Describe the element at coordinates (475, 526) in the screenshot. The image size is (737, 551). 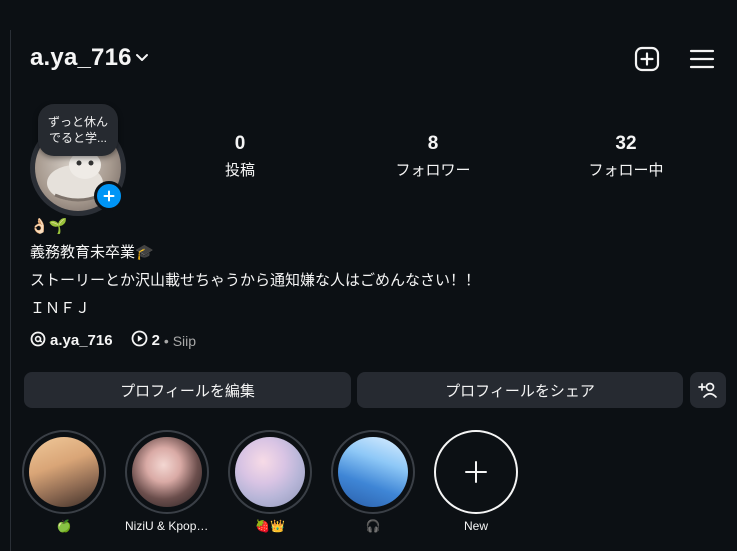
I see `new-highlight-label: New` at that location.